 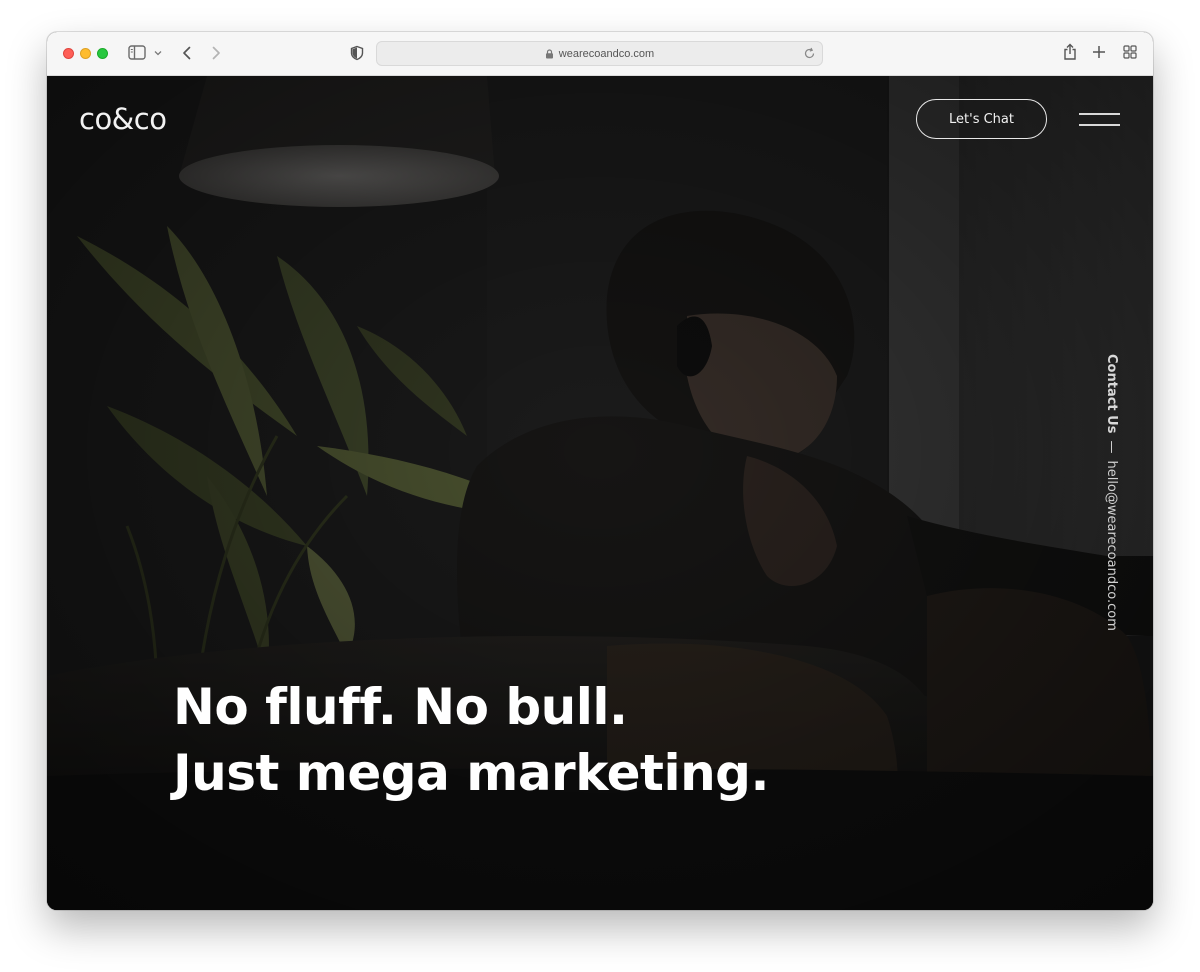 I want to click on lets-chat-button: Let's Chat, so click(x=981, y=119).